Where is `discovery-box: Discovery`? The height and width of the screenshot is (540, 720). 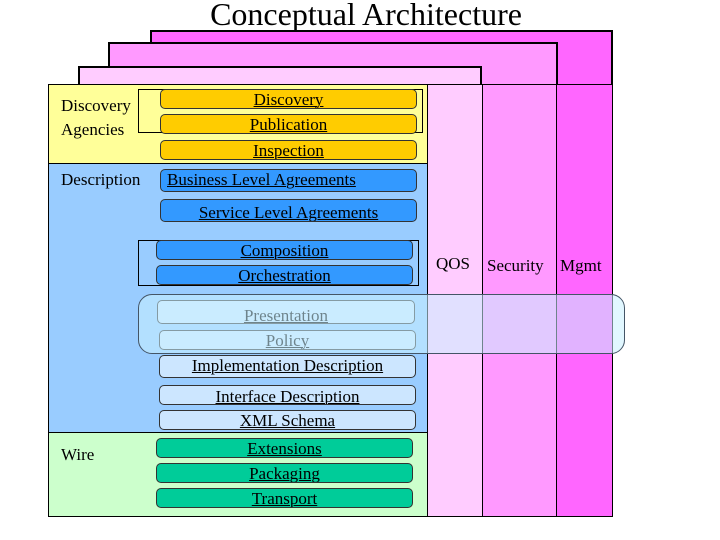
discovery-box: Discovery is located at coordinates (288, 99).